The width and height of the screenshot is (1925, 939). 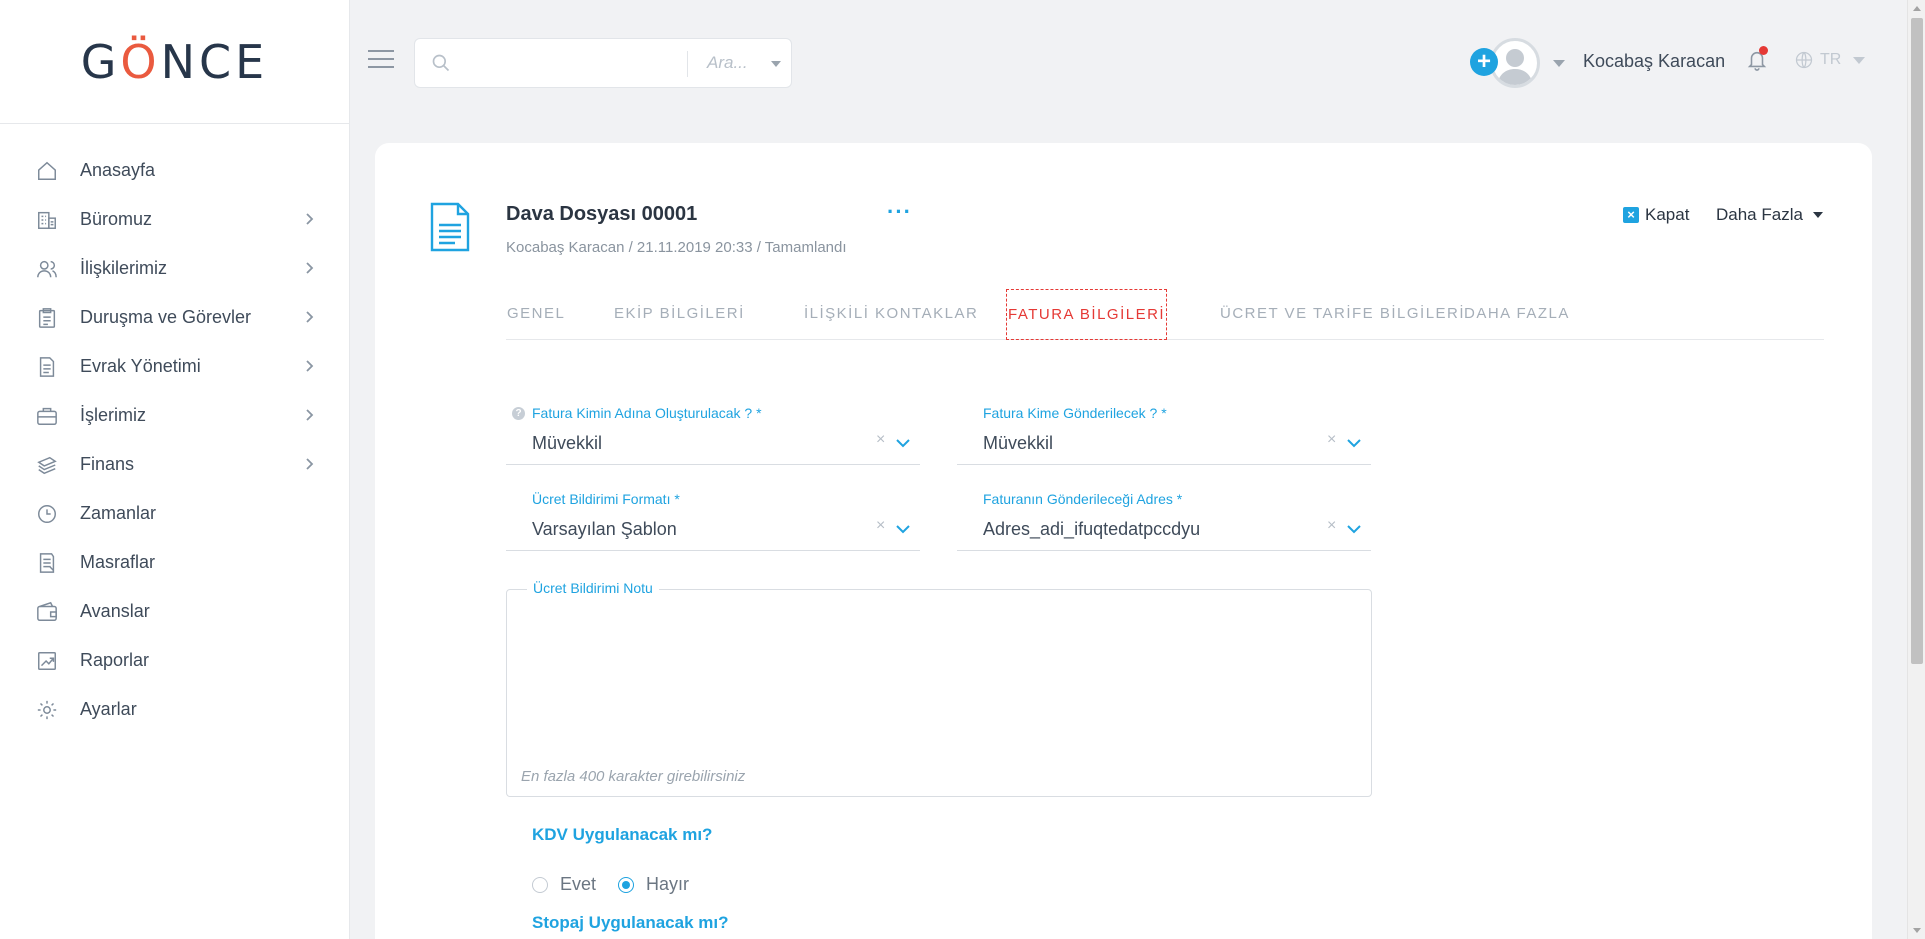 I want to click on language-code: TR, so click(x=1831, y=59).